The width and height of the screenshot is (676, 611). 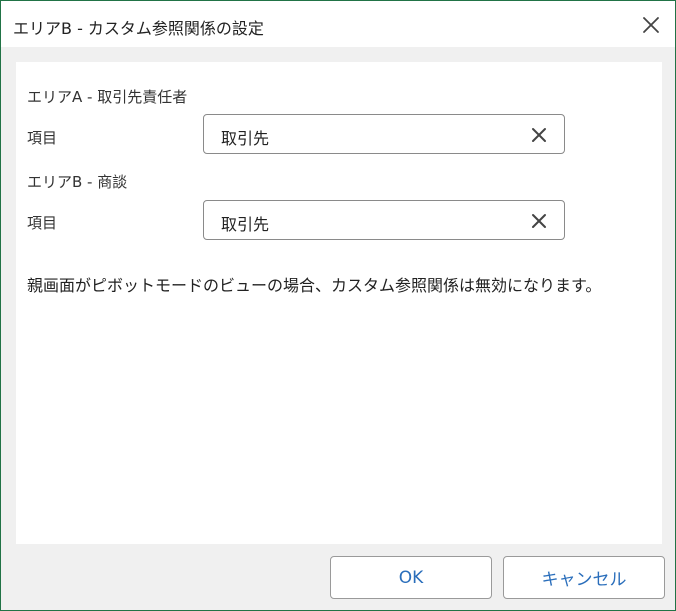 I want to click on area-b-clear-button, so click(x=539, y=221).